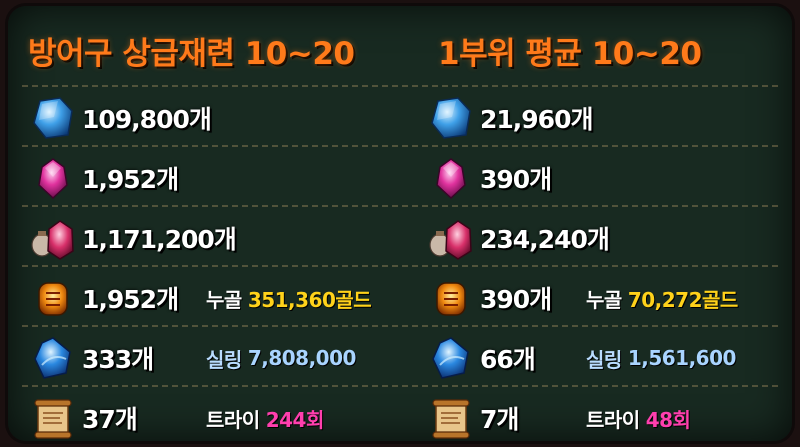 Image resolution: width=800 pixels, height=447 pixels. What do you see at coordinates (610, 178) in the screenshot?
I see `list-item: 390개` at bounding box center [610, 178].